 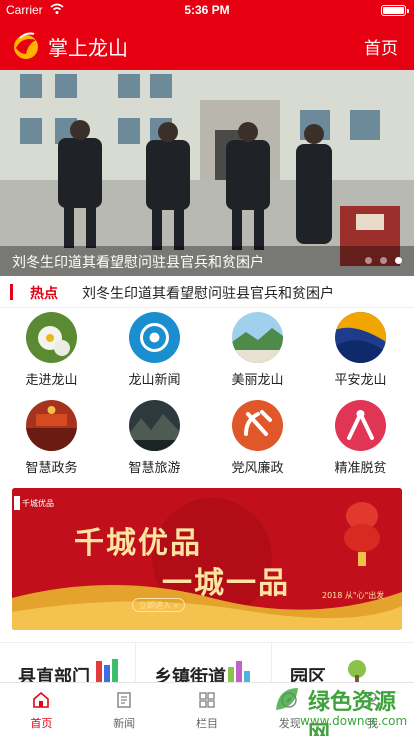 I want to click on park-icon, so click(x=357, y=671).